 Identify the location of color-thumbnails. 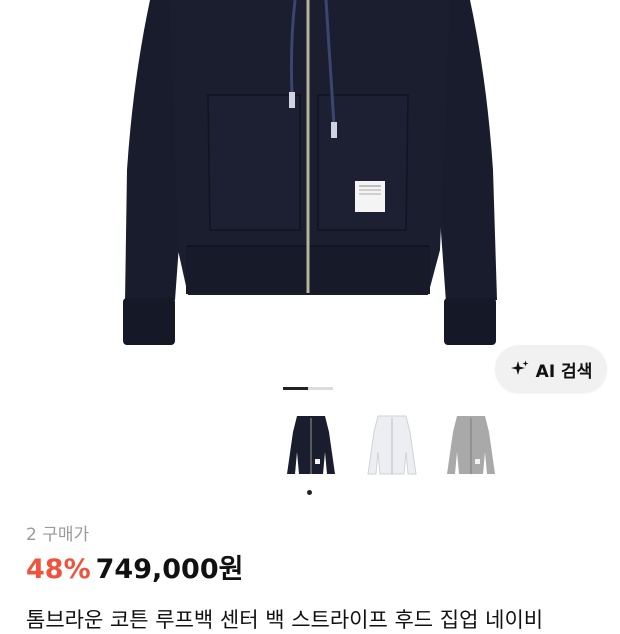
(392, 457).